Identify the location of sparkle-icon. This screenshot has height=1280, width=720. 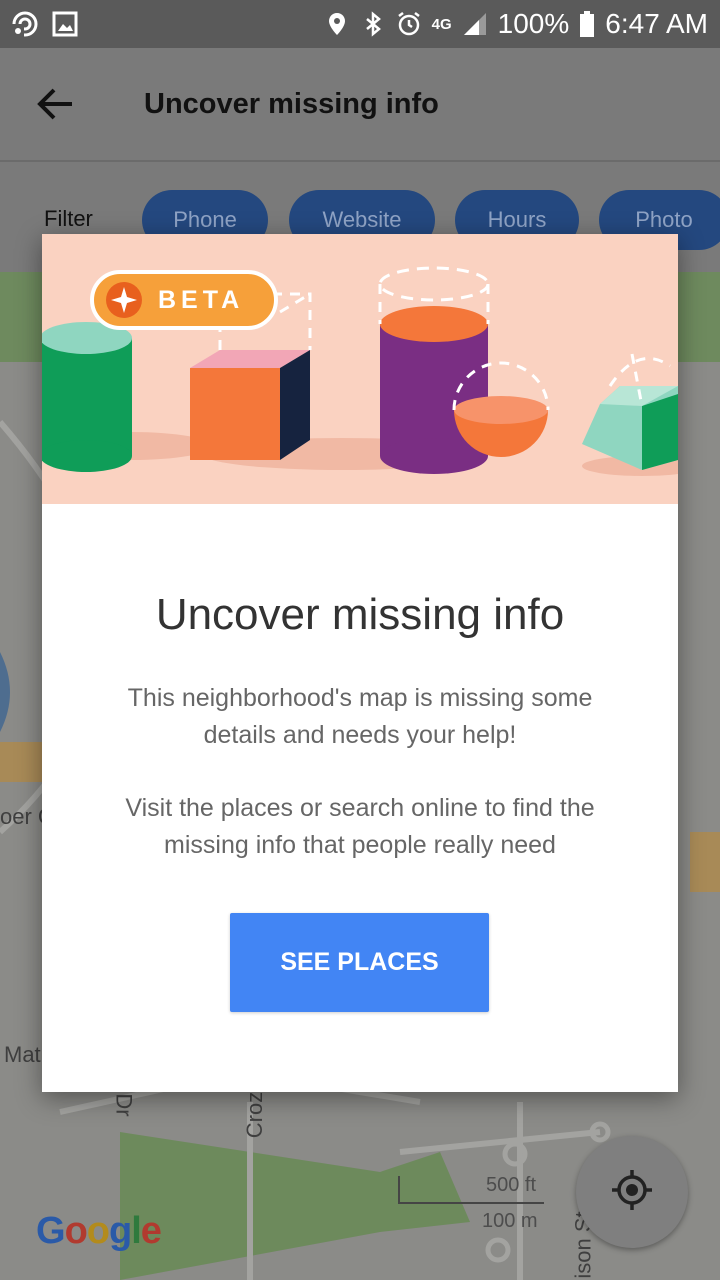
(124, 300).